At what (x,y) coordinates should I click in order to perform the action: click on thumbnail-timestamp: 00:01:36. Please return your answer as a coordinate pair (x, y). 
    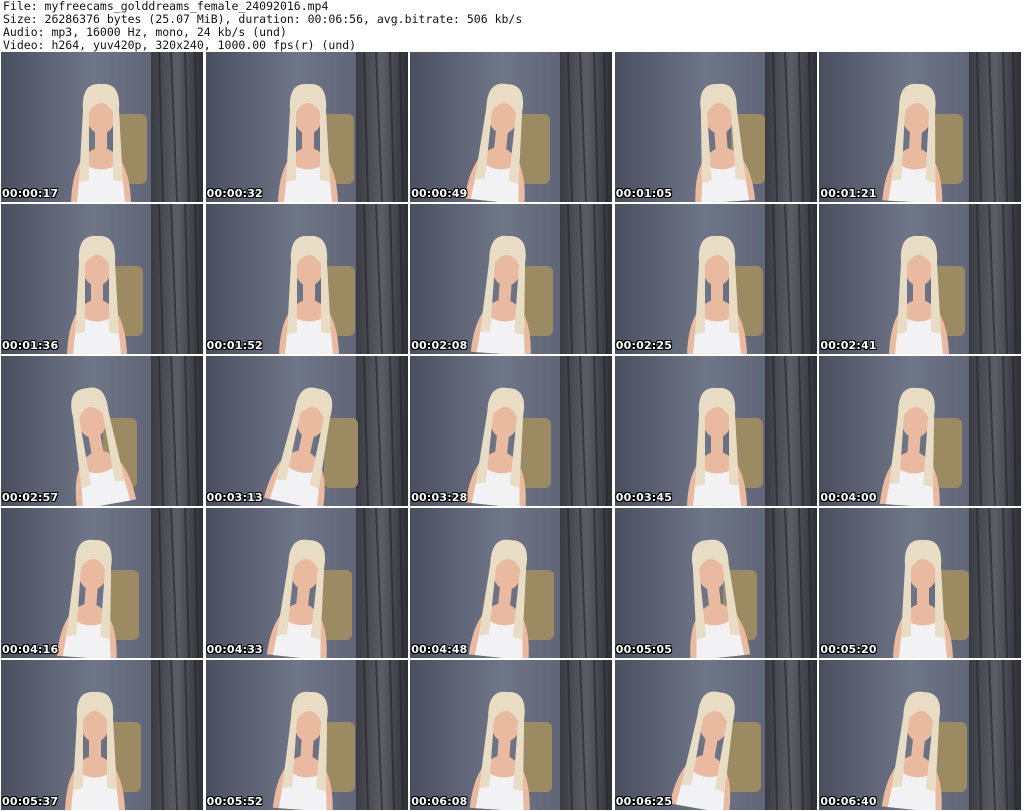
    Looking at the image, I should click on (30, 345).